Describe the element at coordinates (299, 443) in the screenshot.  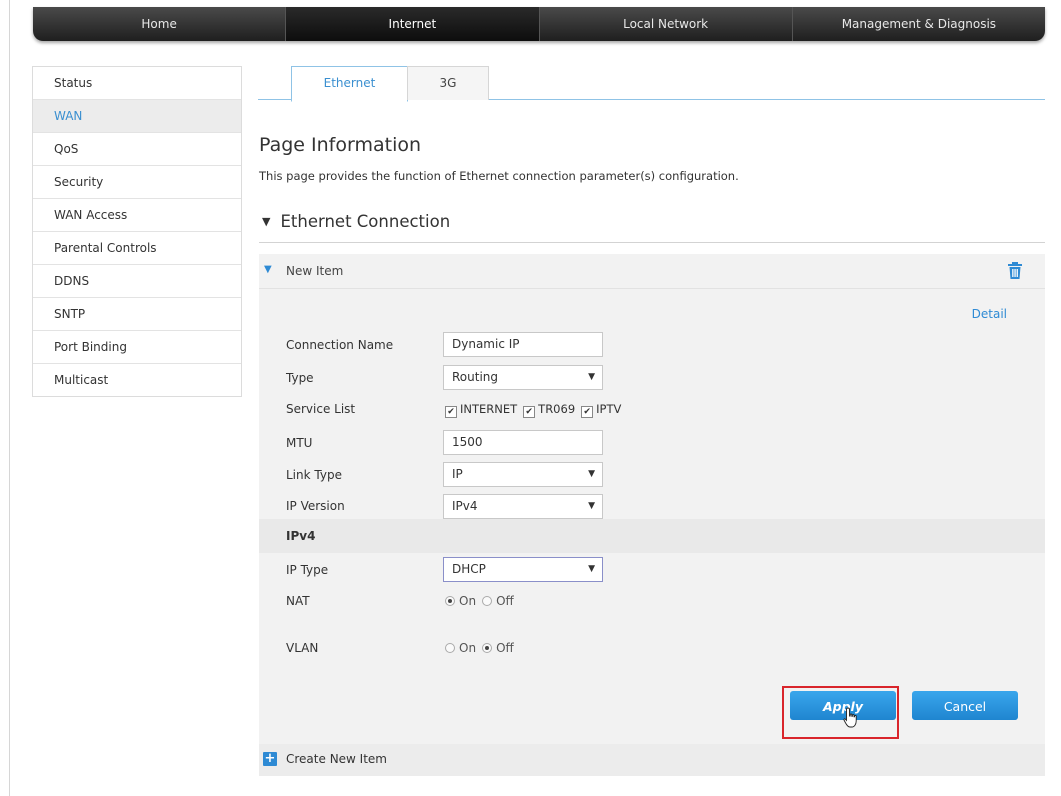
I see `mtu-label: MTU` at that location.